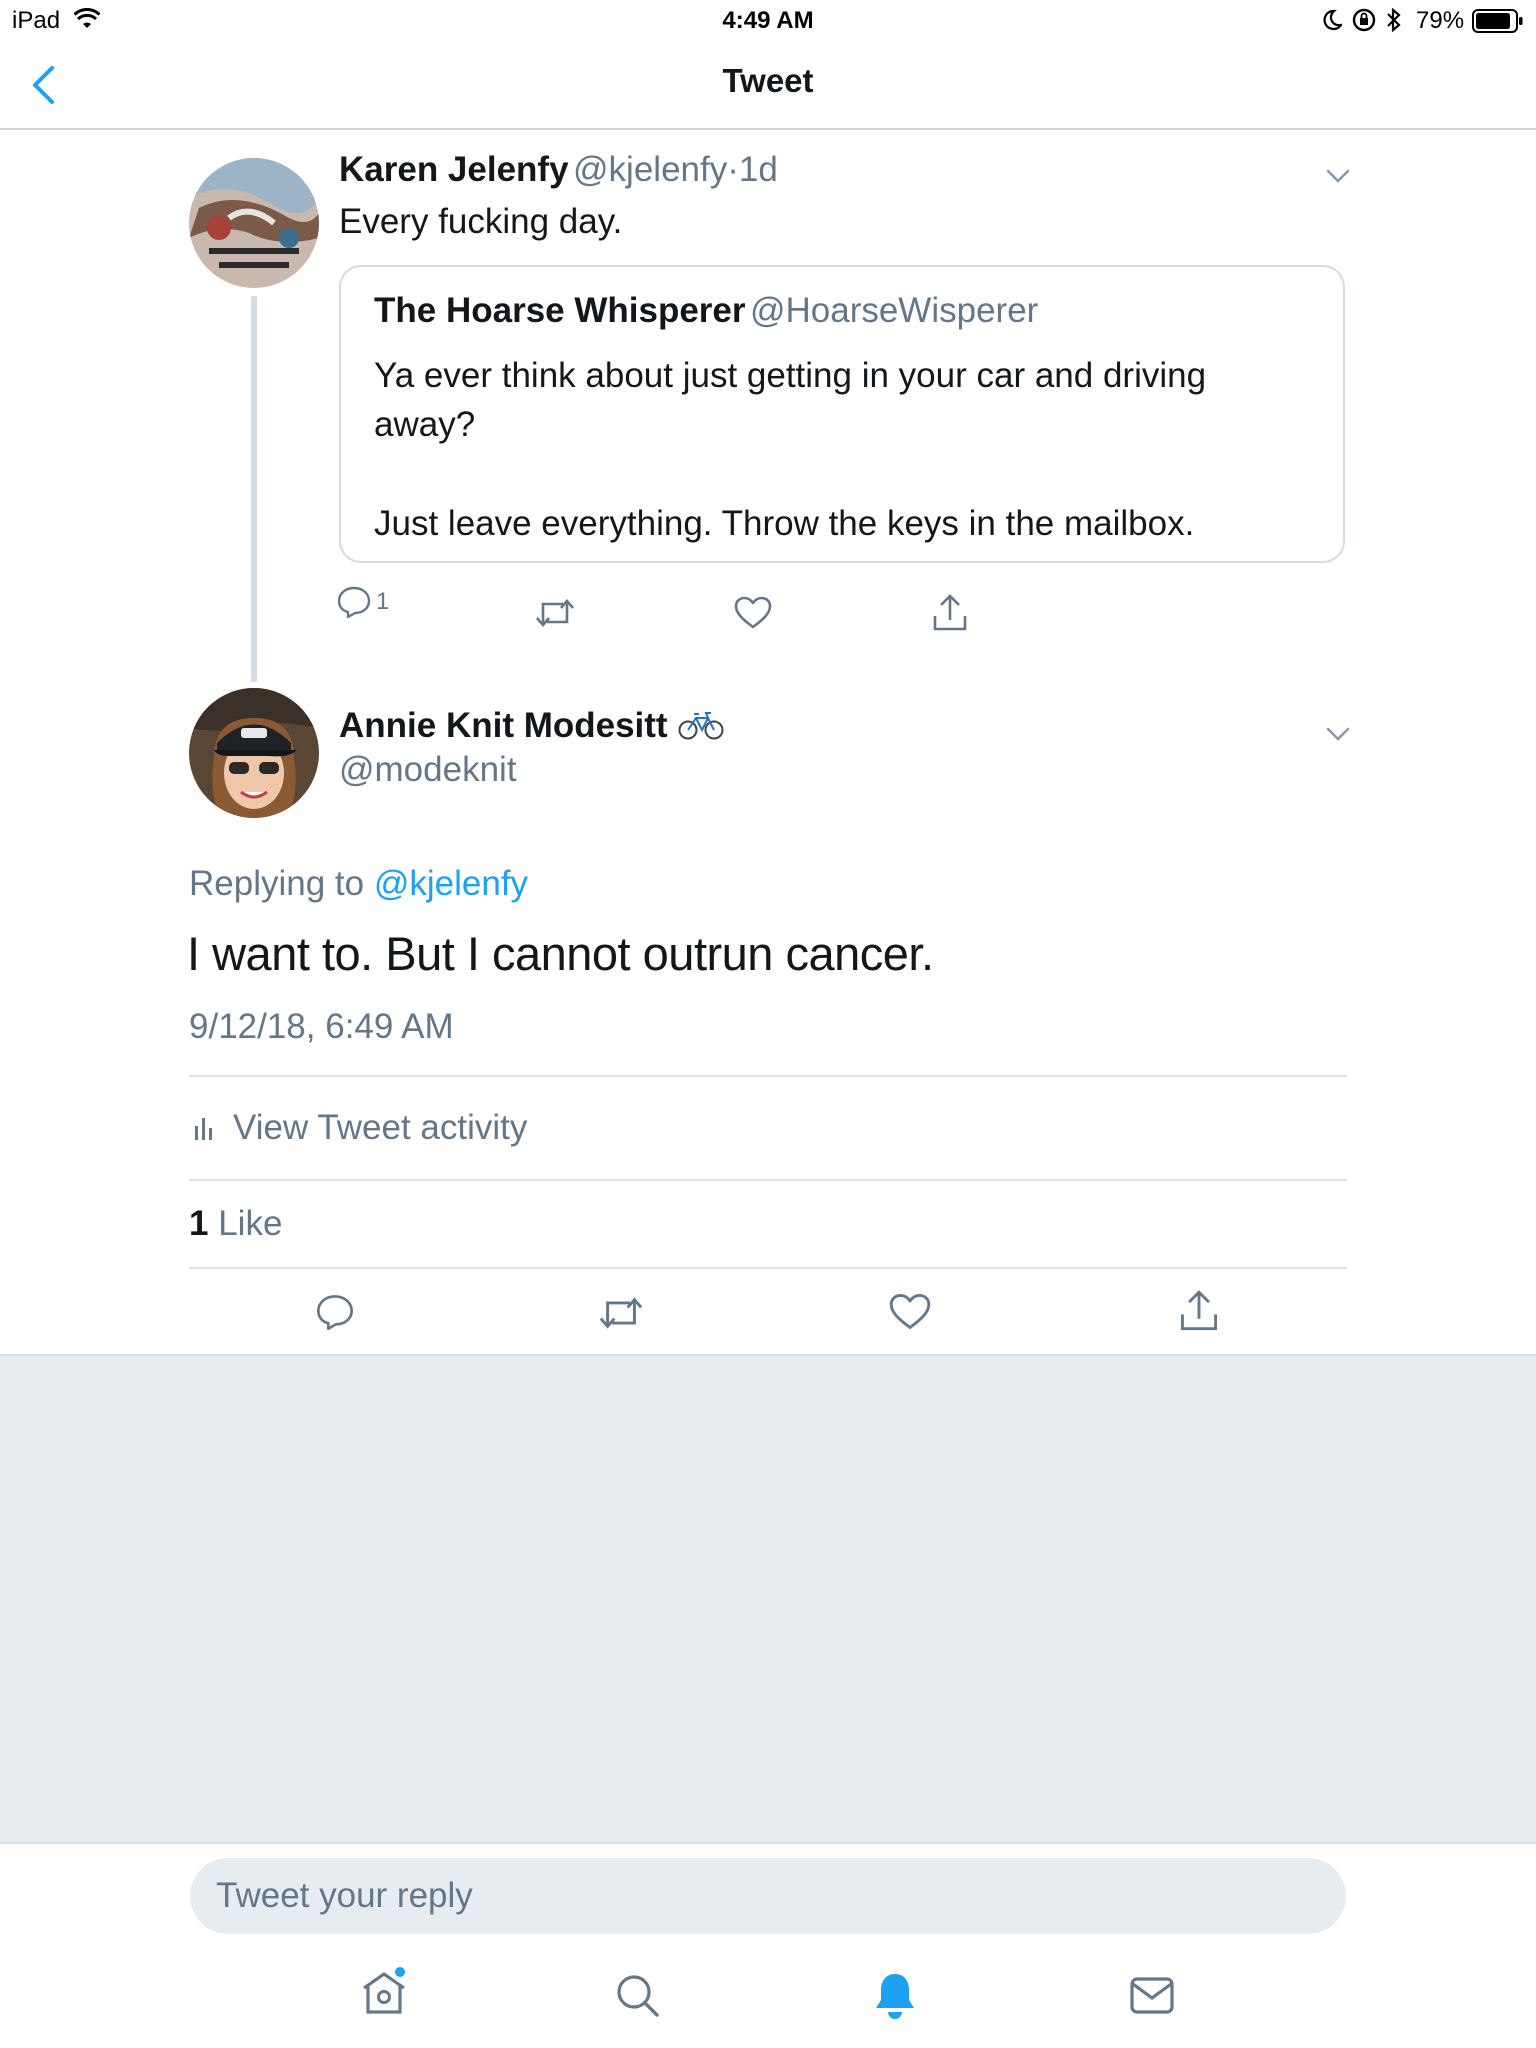  I want to click on parent-tweet-header: Karen Jelenfy @kjelenfy·1d, so click(558, 170).